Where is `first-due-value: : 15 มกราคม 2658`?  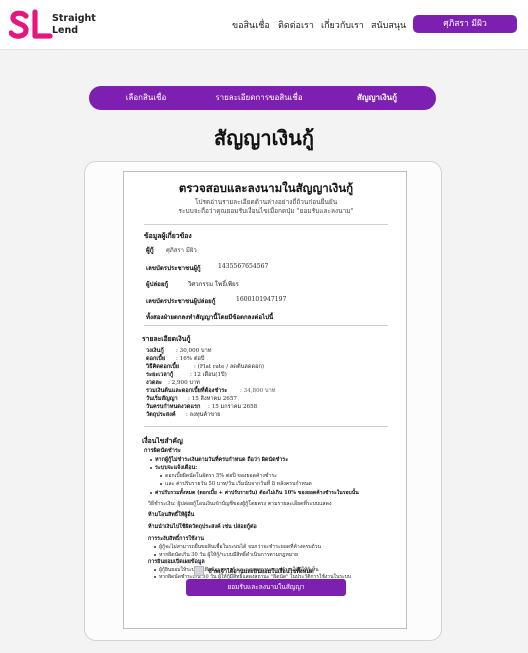
first-due-value: : 15 มกราคม 2658 is located at coordinates (233, 407).